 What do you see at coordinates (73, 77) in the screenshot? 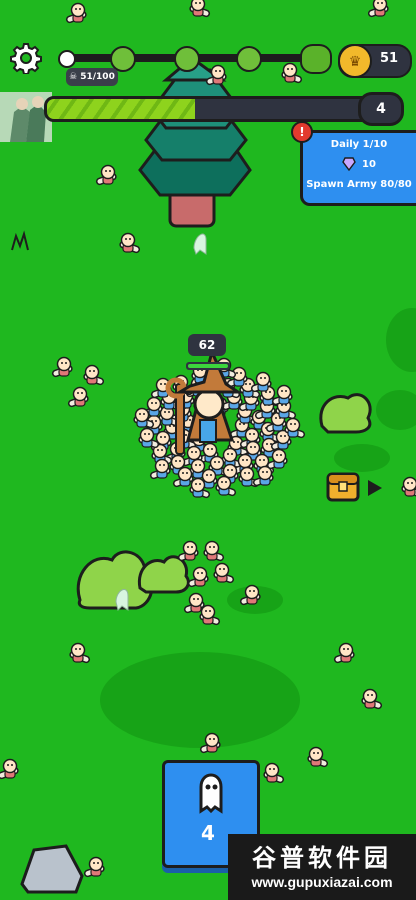
I see `skull-icon: ☠` at bounding box center [73, 77].